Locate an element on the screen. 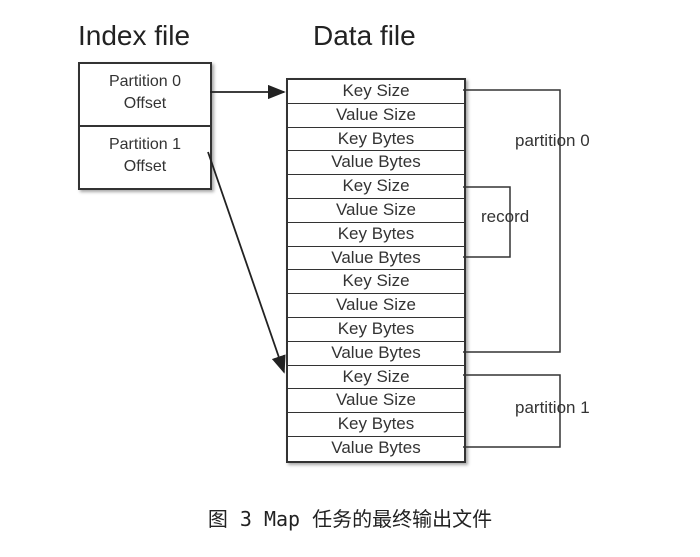 This screenshot has width=700, height=557. partition-0-label: partition 0 is located at coordinates (552, 140).